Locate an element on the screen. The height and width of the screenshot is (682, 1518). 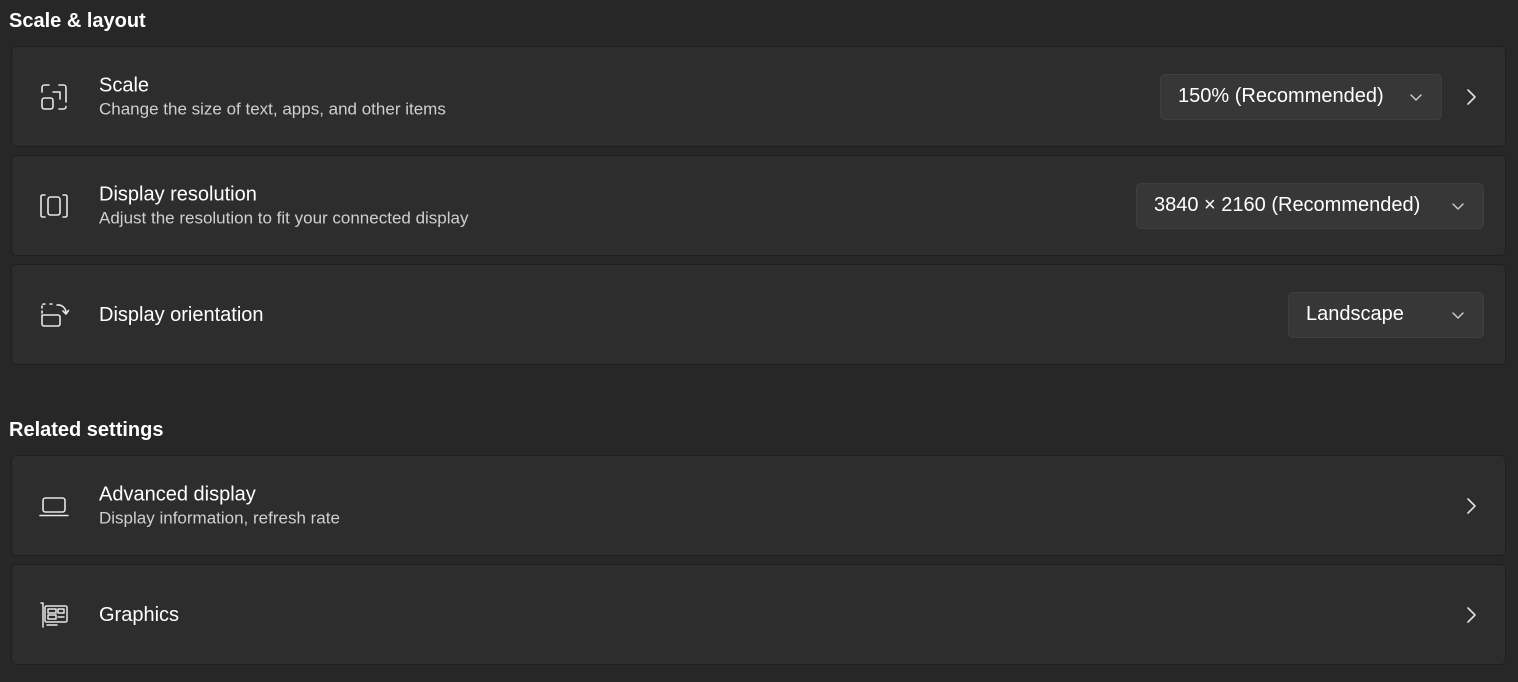
section-heading-related-settings: Related settings is located at coordinates (86, 430).